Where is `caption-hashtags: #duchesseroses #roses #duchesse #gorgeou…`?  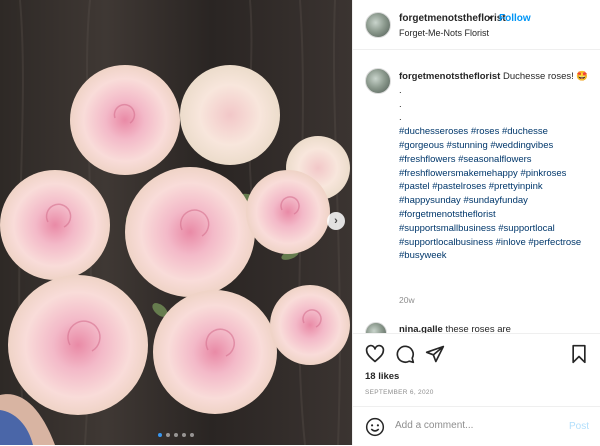
caption-hashtags: #duchesseroses #roses #duchesse #gorgeou… is located at coordinates (496, 194).